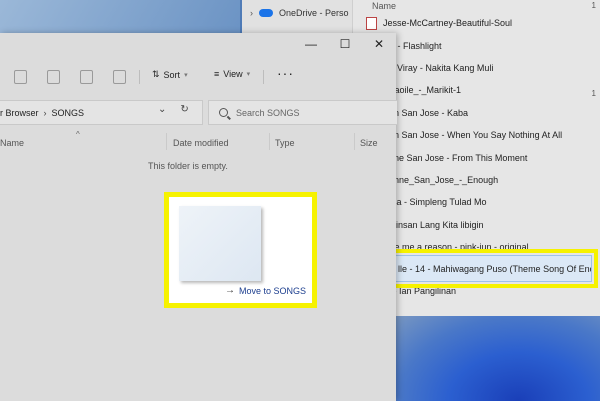 The image size is (600, 401). What do you see at coordinates (78, 134) in the screenshot?
I see `sort-caret-icon: ^` at bounding box center [78, 134].